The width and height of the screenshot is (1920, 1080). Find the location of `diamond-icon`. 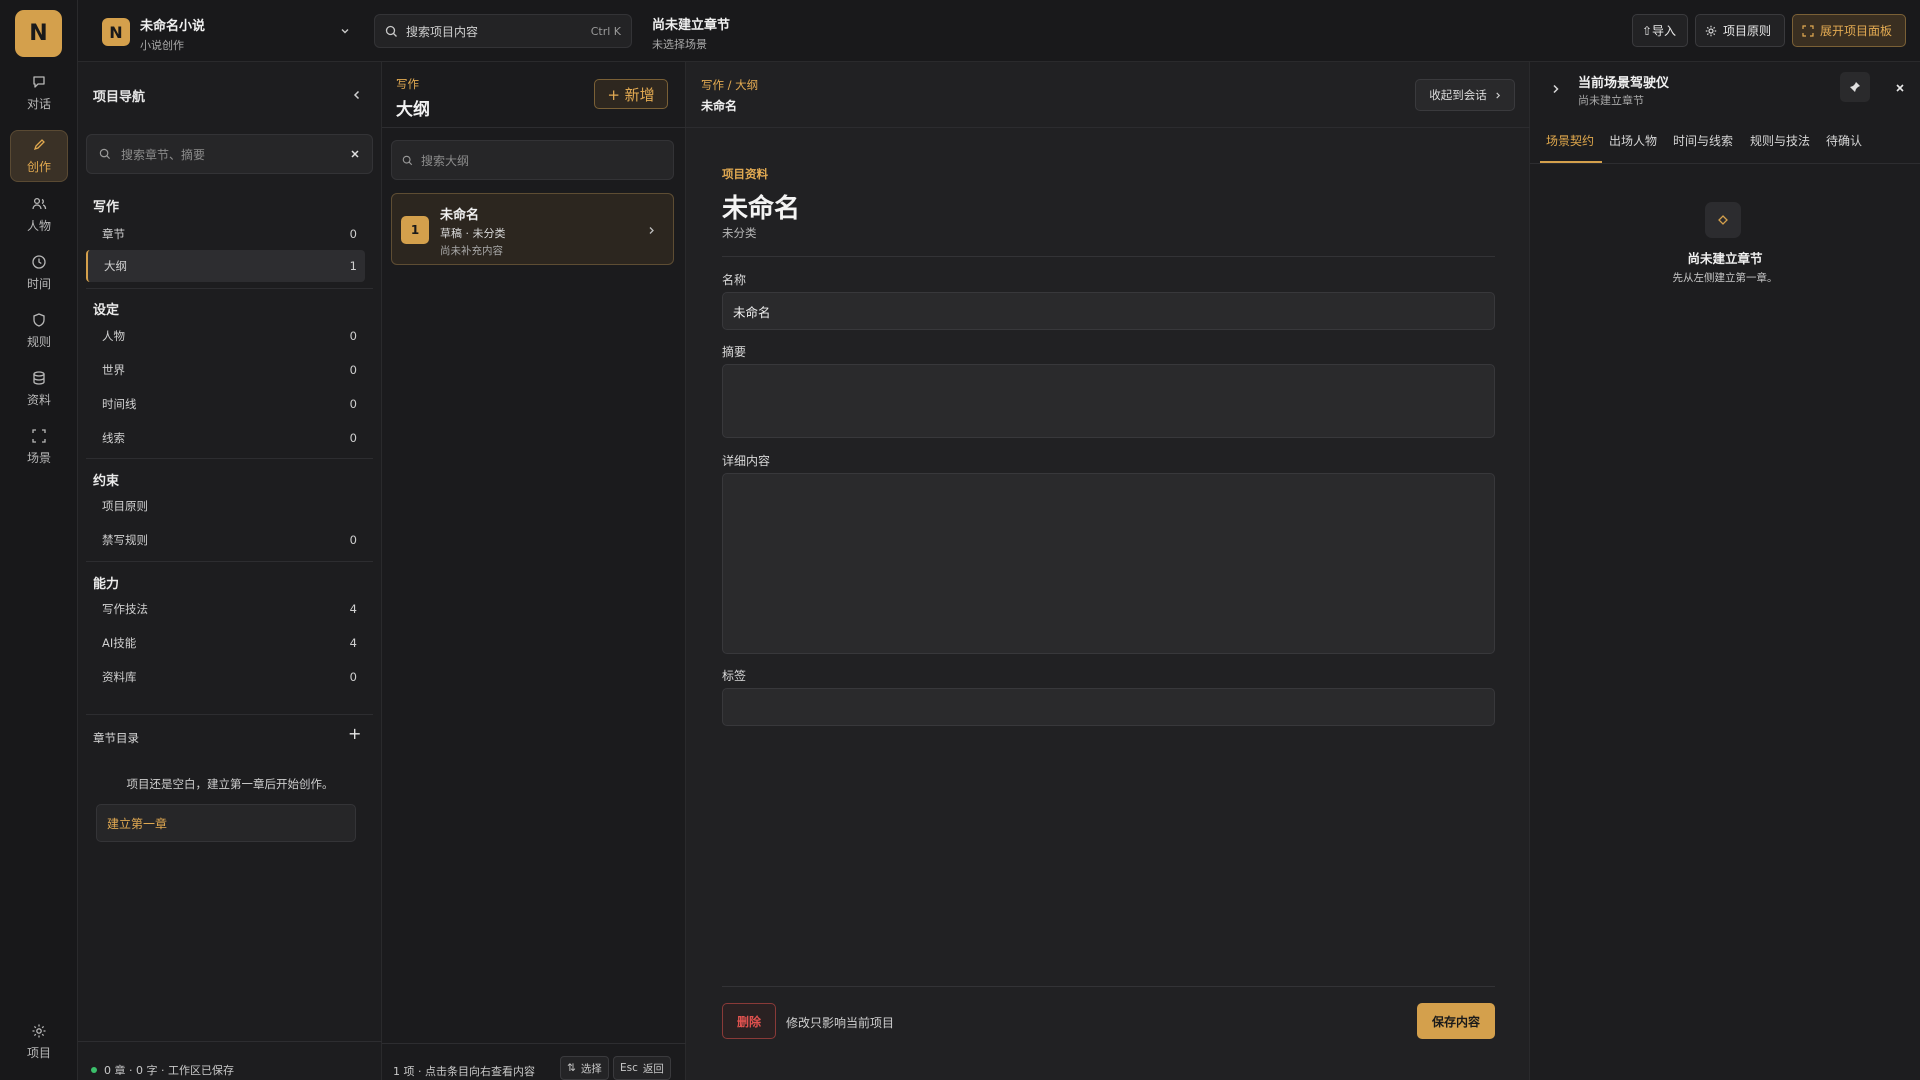

diamond-icon is located at coordinates (1723, 220).